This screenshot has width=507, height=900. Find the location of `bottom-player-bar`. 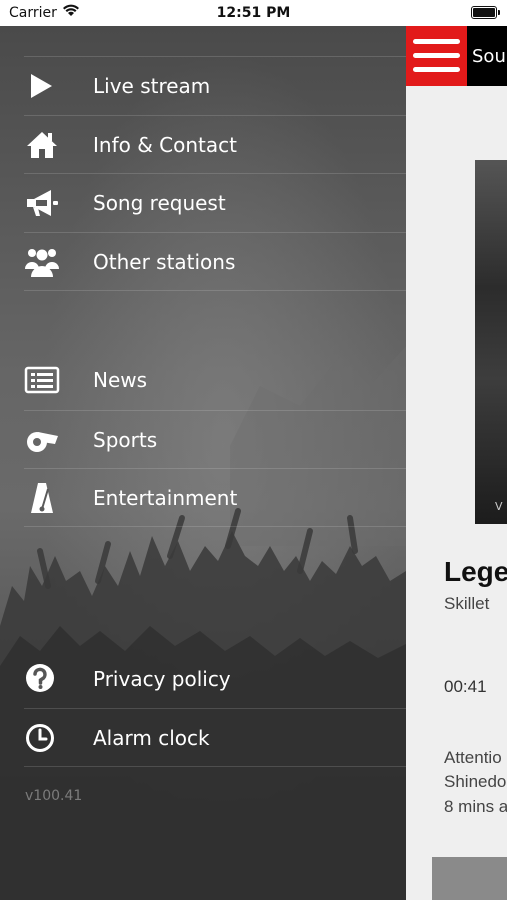

bottom-player-bar is located at coordinates (469, 878).